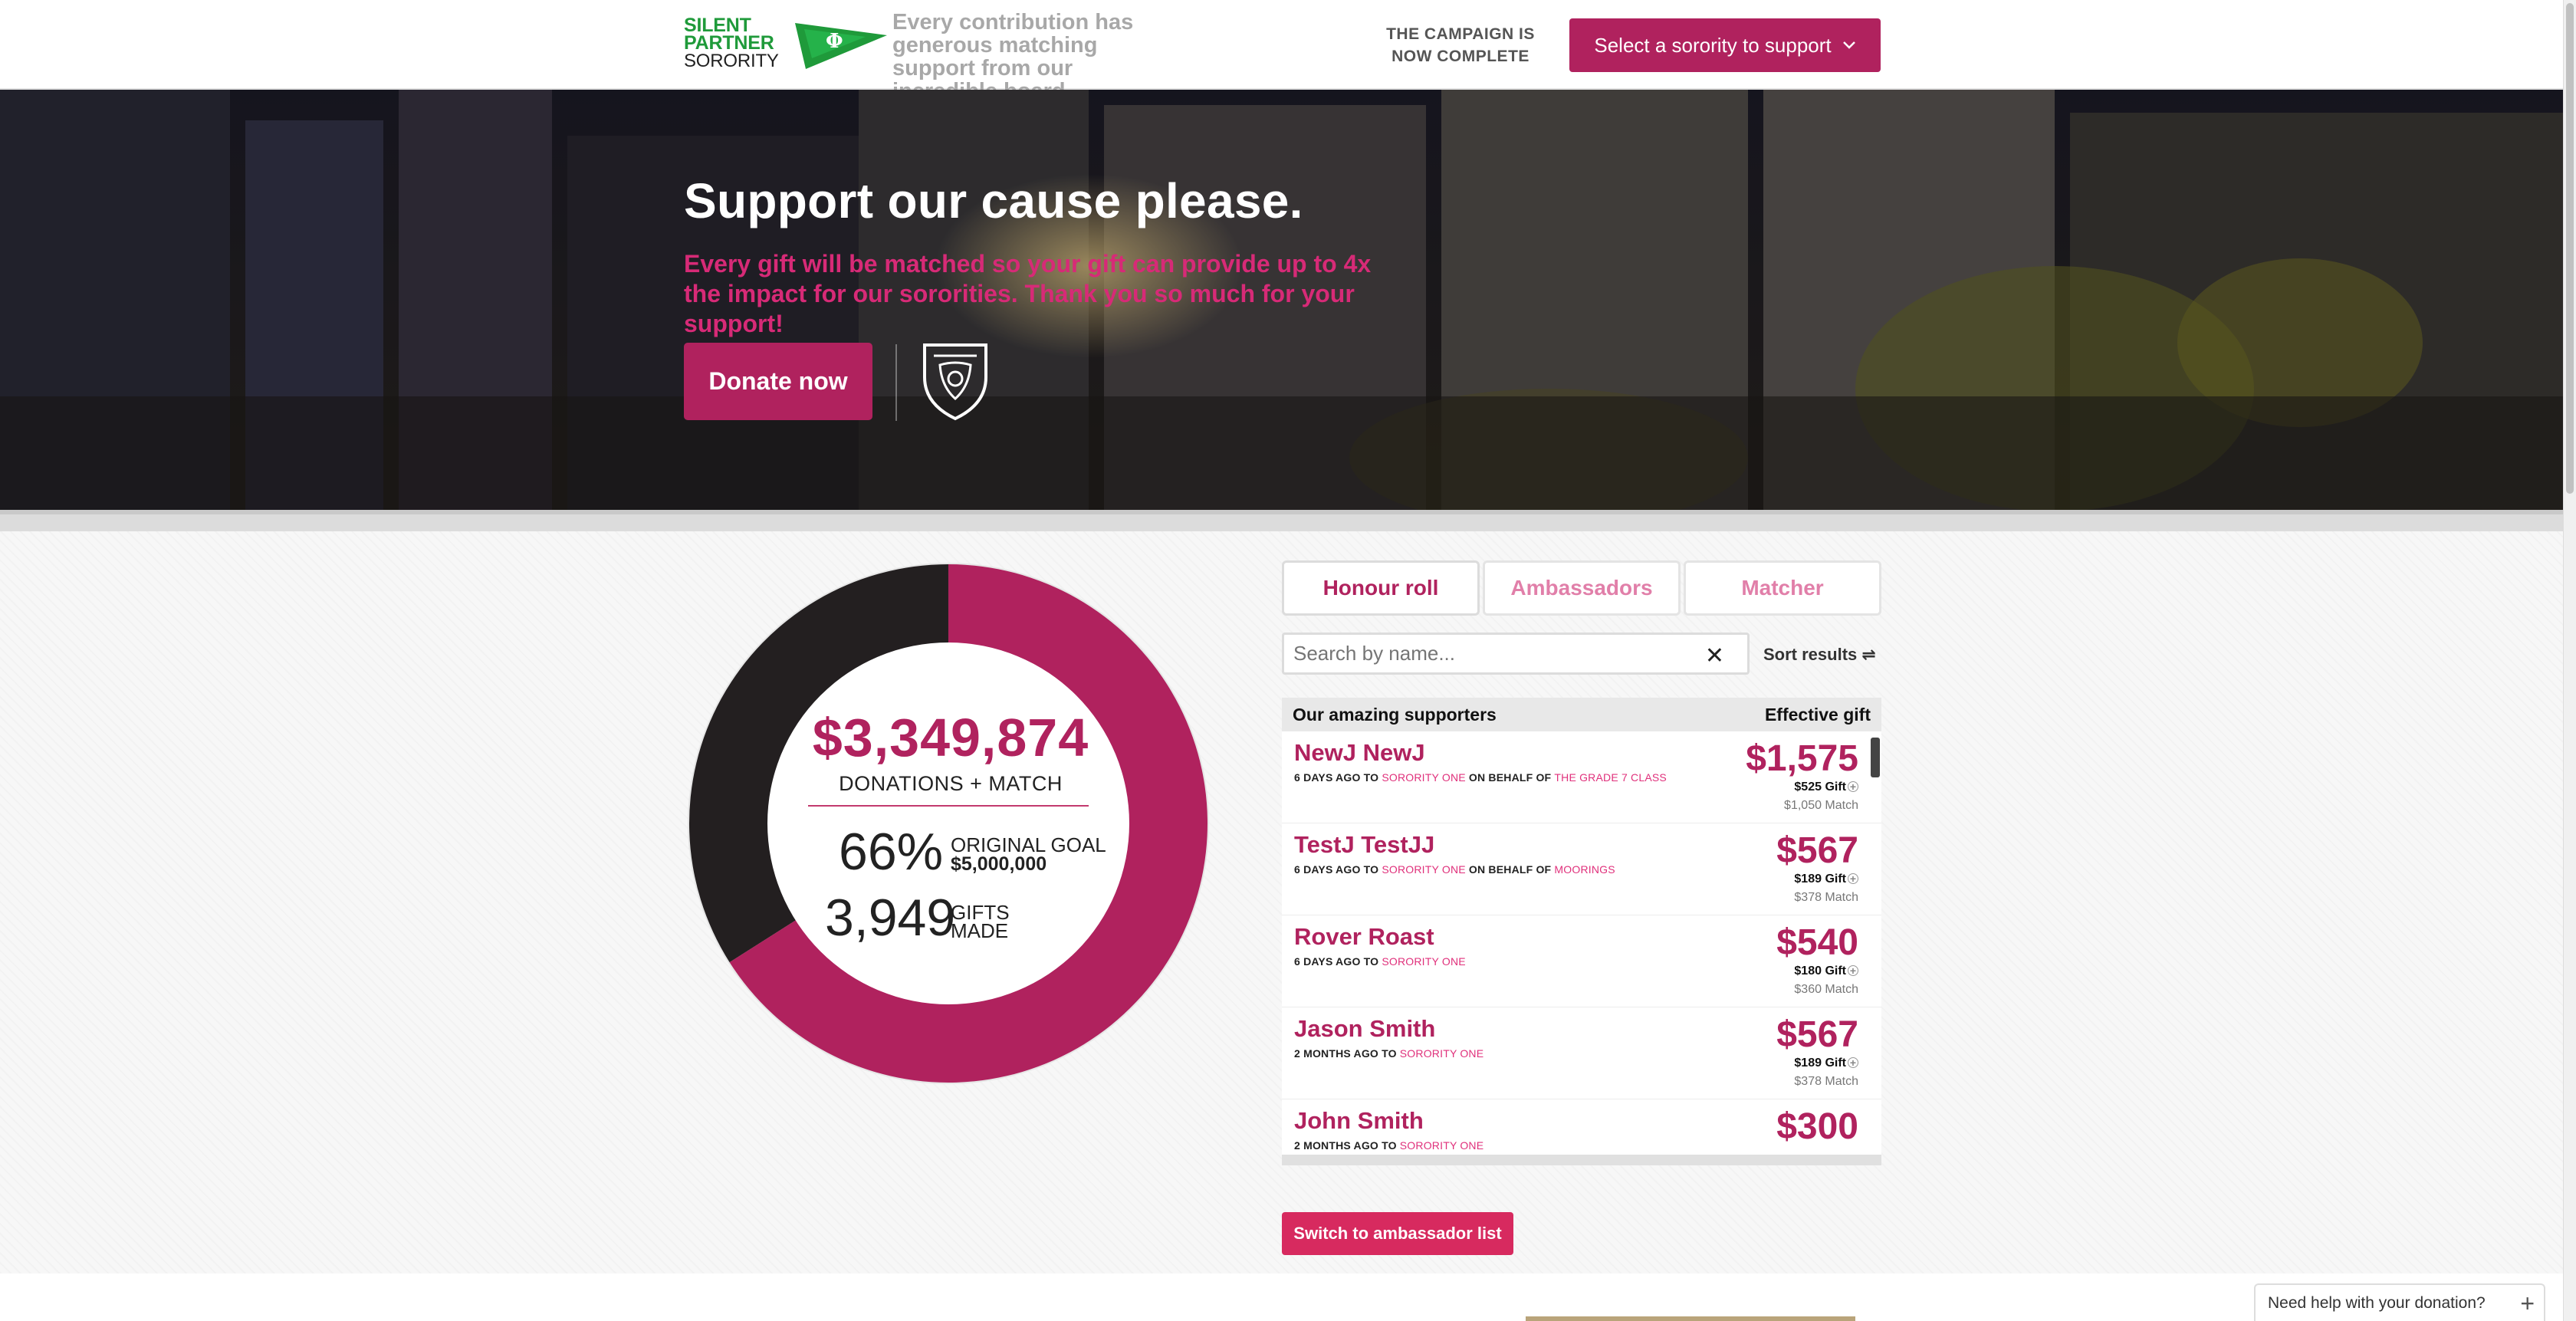 The image size is (2576, 1321). Describe the element at coordinates (778, 381) in the screenshot. I see `donate-now-button: Donate now` at that location.